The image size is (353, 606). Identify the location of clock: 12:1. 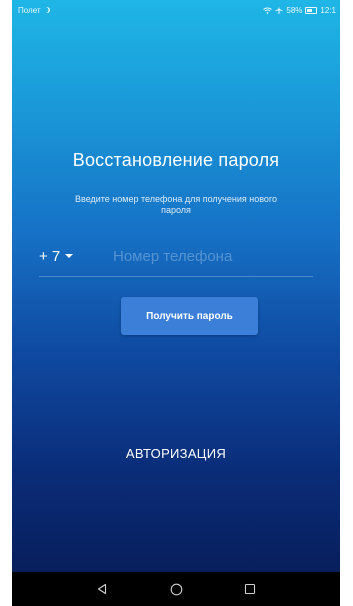
(328, 10).